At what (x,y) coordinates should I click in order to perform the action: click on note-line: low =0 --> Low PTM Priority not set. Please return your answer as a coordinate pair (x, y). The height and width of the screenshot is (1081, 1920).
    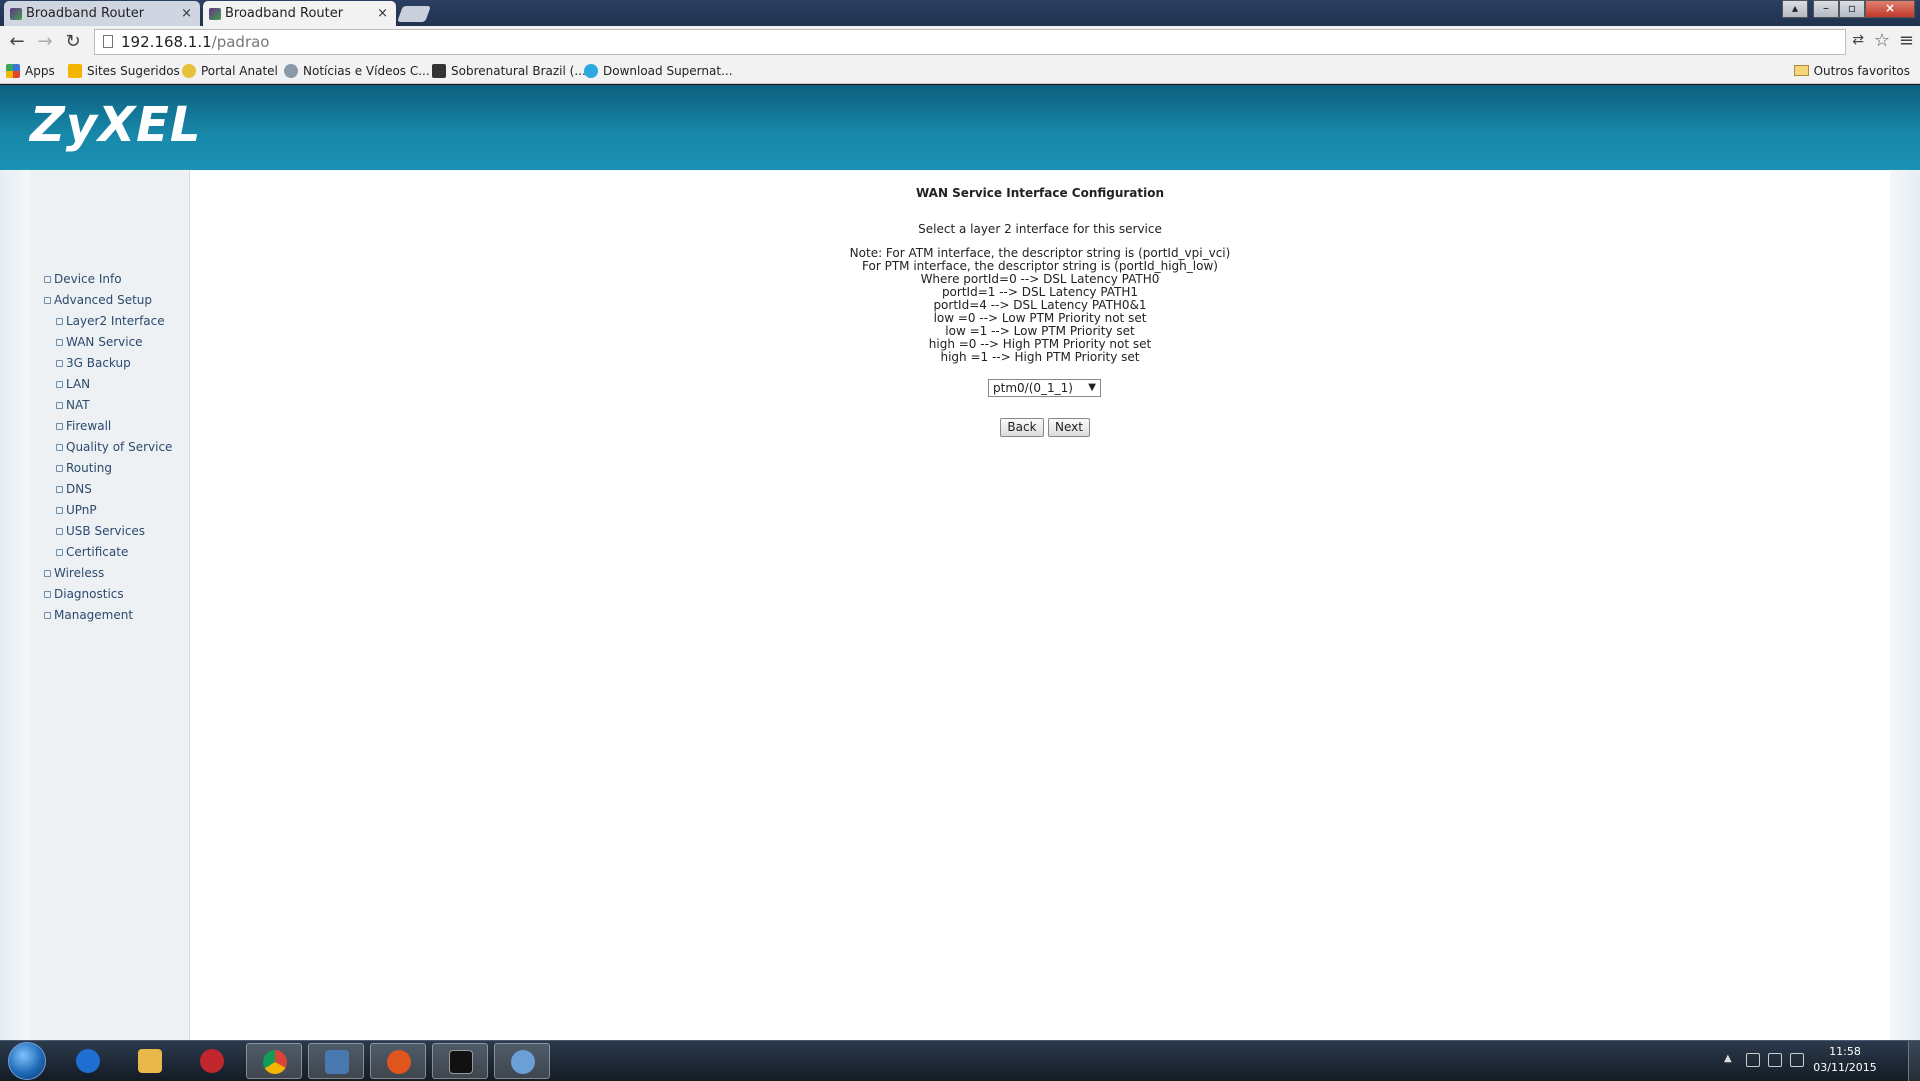
    Looking at the image, I should click on (1040, 318).